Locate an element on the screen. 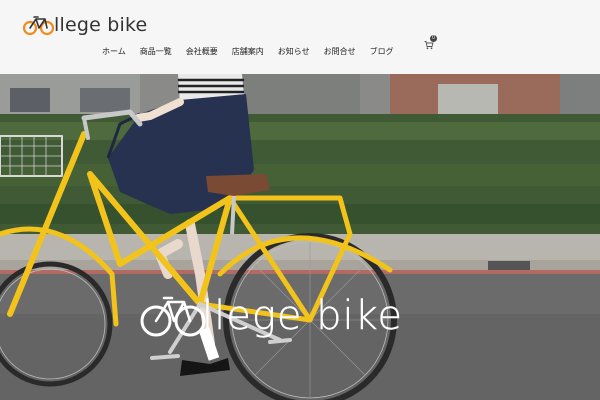  nav-item-news: お知らせ is located at coordinates (294, 52).